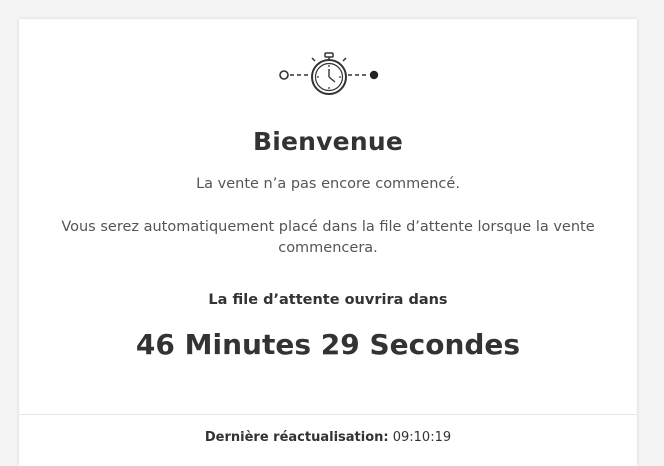 The height and width of the screenshot is (466, 664). Describe the element at coordinates (329, 73) in the screenshot. I see `stopwatch-icon` at that location.